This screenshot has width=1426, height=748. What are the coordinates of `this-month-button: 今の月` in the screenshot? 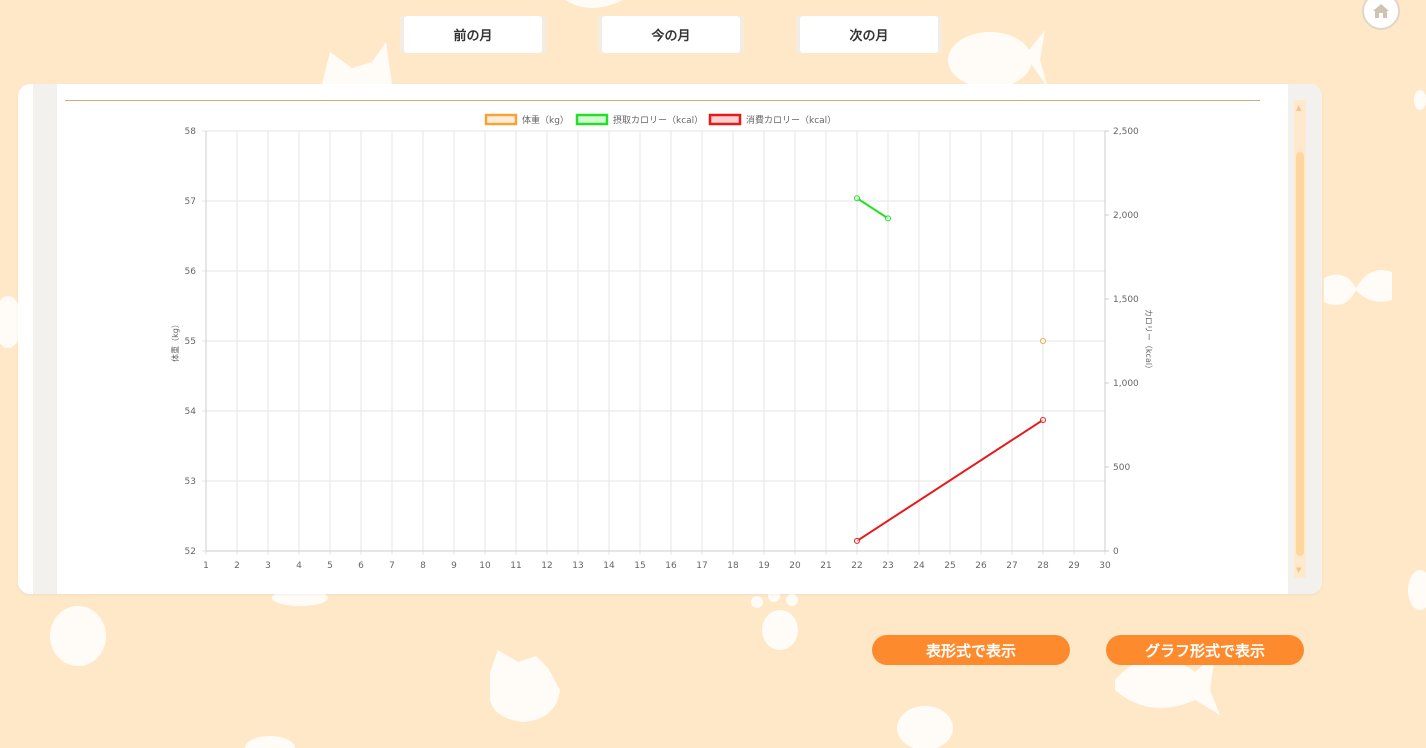 It's located at (671, 34).